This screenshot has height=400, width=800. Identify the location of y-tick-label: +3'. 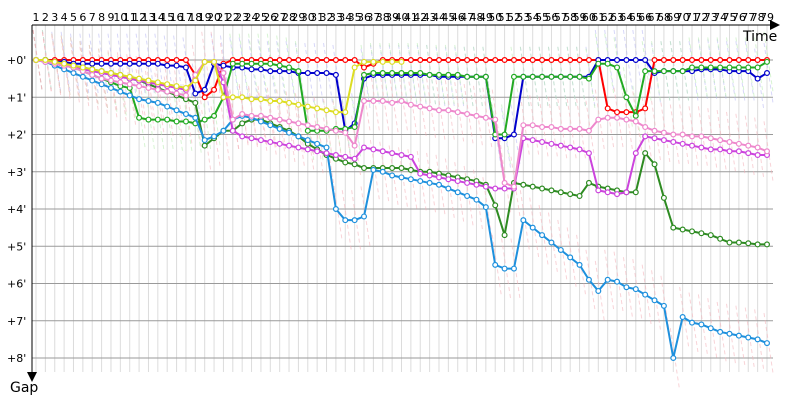
(16, 172).